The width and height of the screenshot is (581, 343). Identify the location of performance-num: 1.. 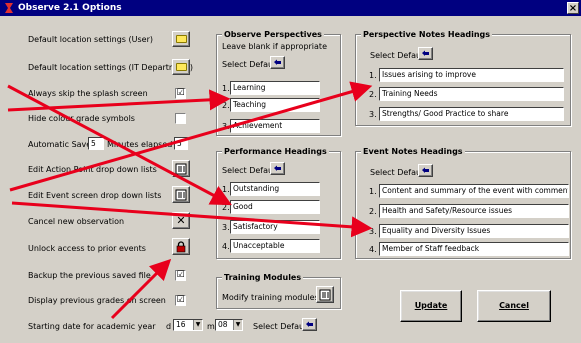
(226, 189).